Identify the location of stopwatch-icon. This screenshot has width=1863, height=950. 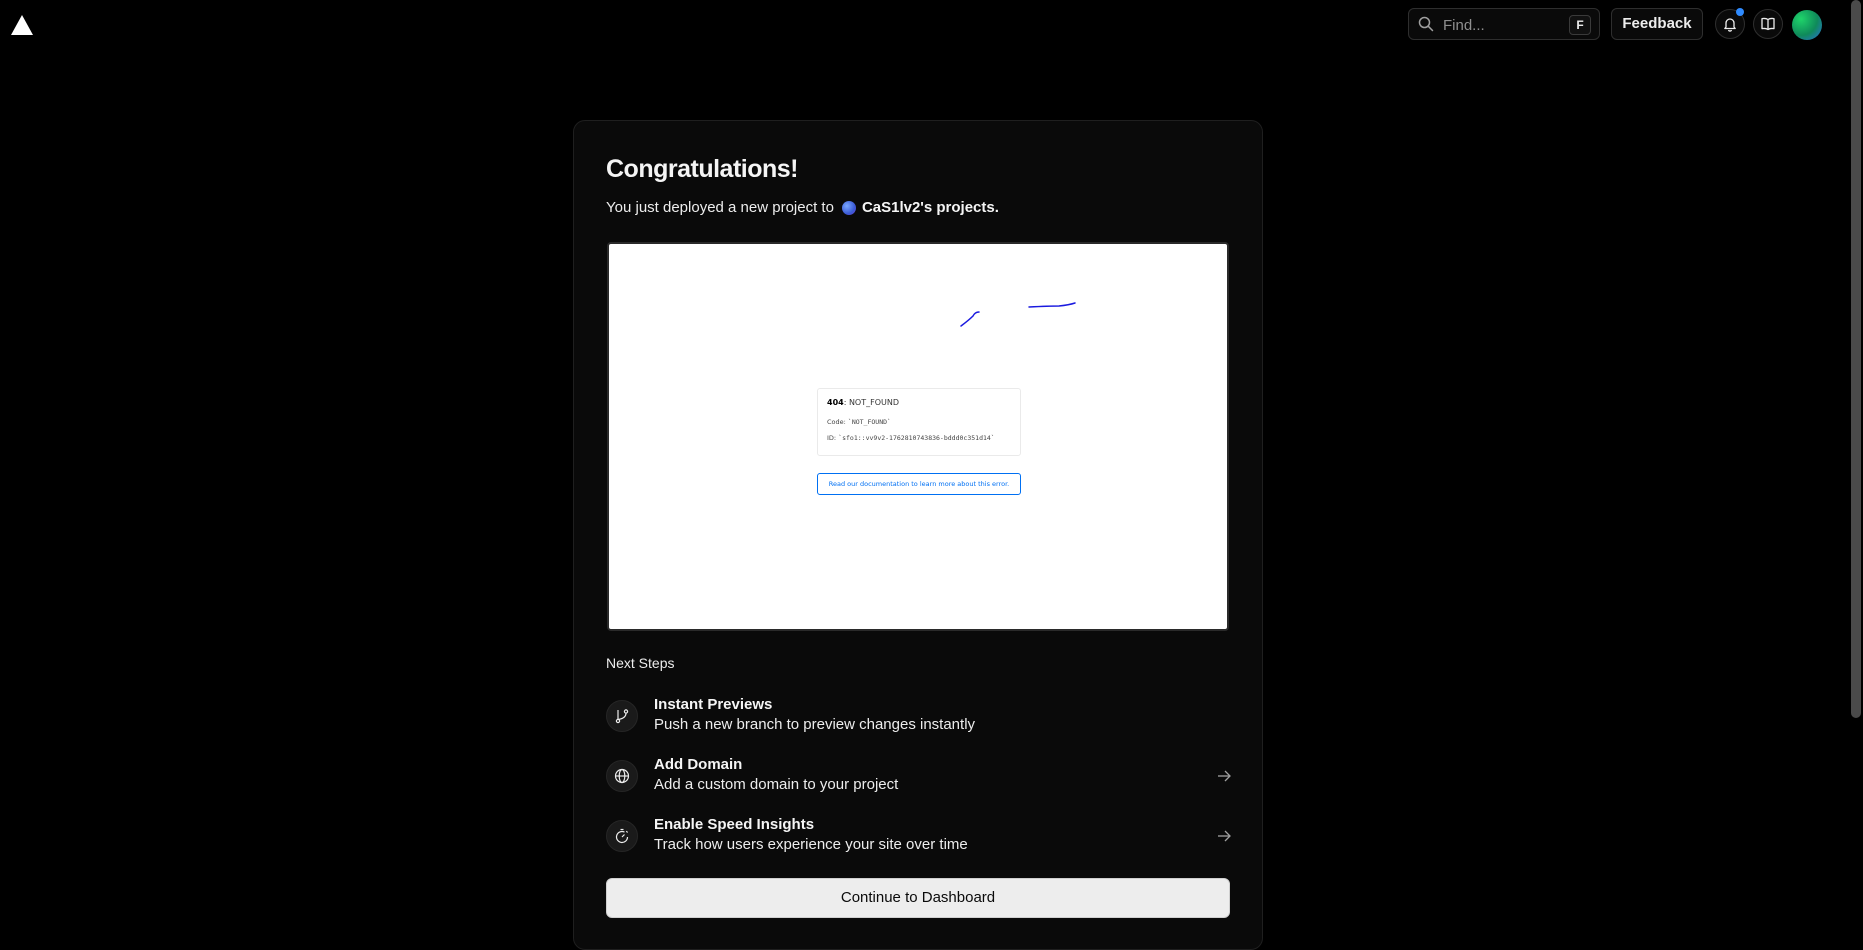
(622, 836).